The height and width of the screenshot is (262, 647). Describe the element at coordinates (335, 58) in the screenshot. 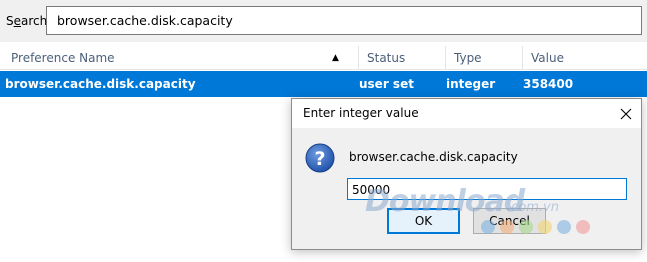

I see `sort-ascending-icon: ▲` at that location.